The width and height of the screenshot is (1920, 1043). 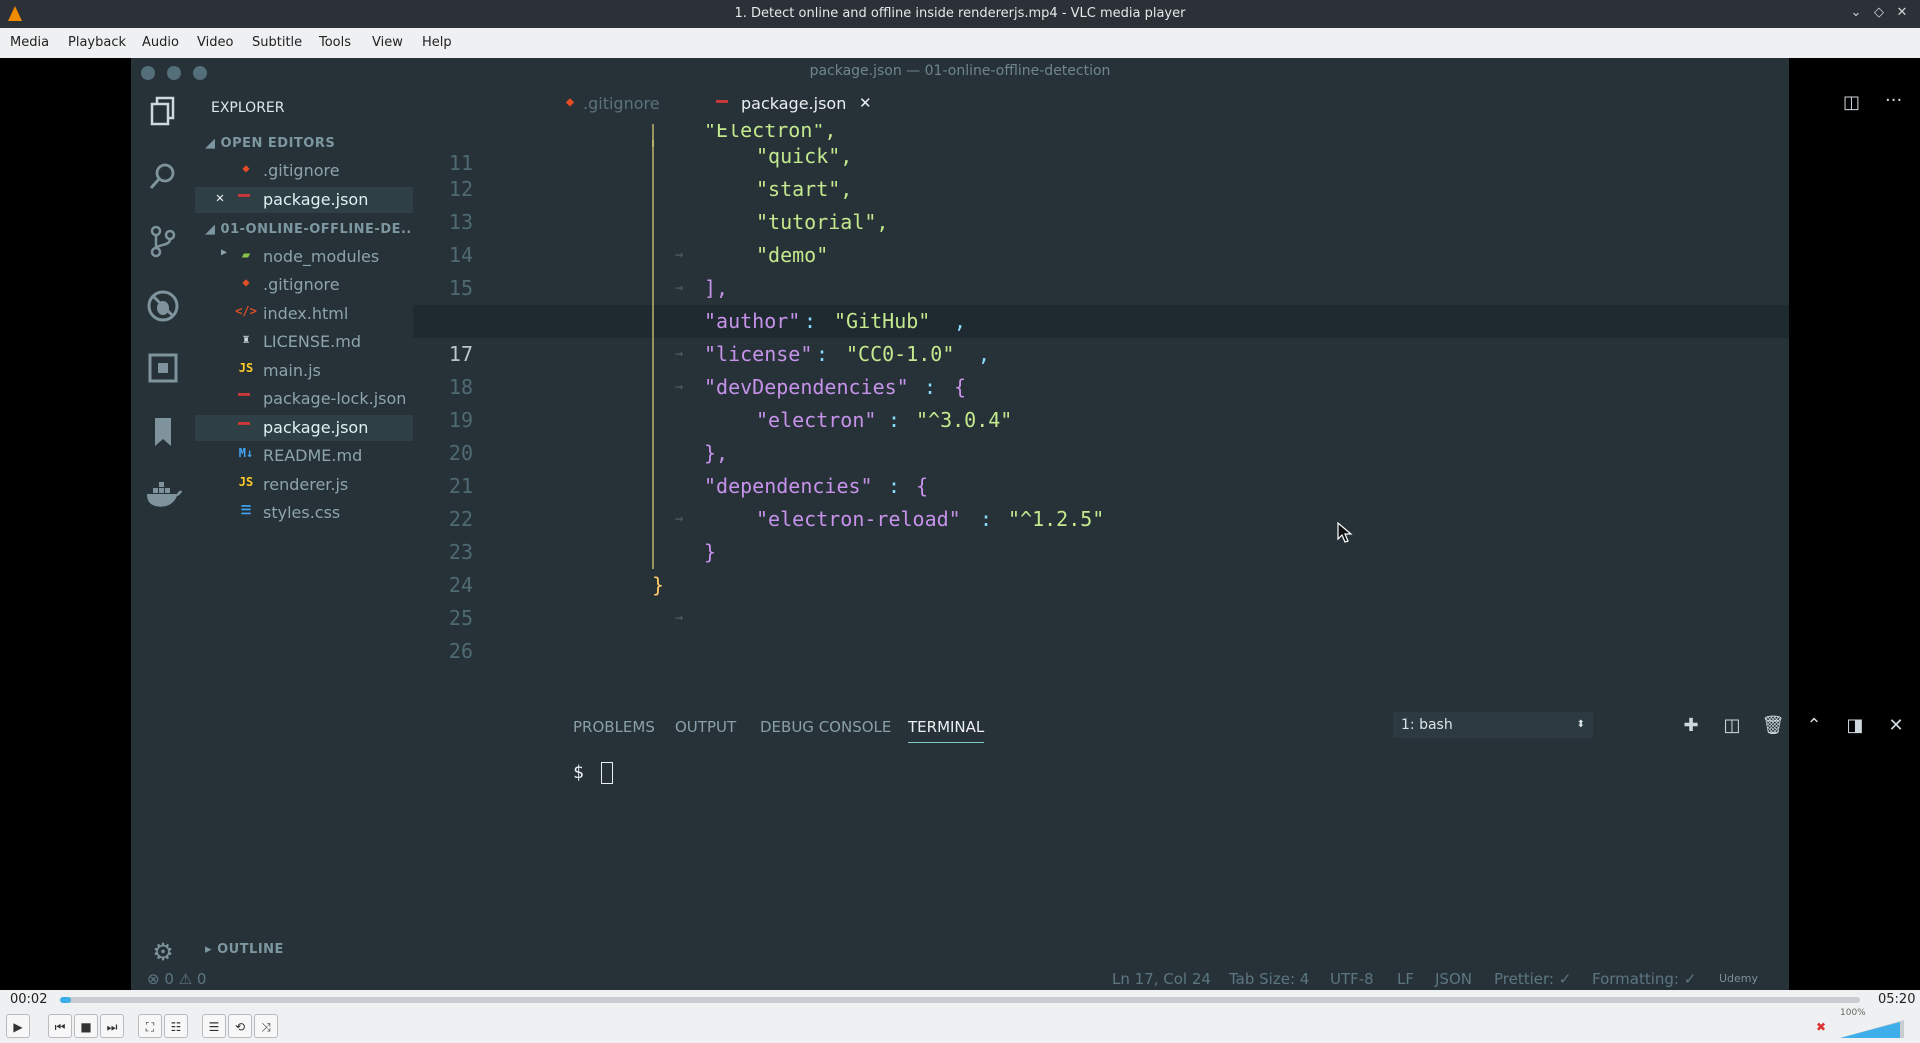 I want to click on search-icon, so click(x=163, y=178).